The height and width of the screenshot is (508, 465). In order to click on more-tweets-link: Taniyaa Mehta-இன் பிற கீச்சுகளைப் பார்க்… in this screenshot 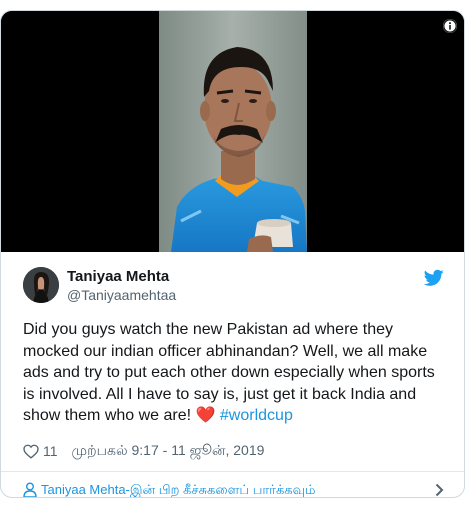, I will do `click(232, 484)`.